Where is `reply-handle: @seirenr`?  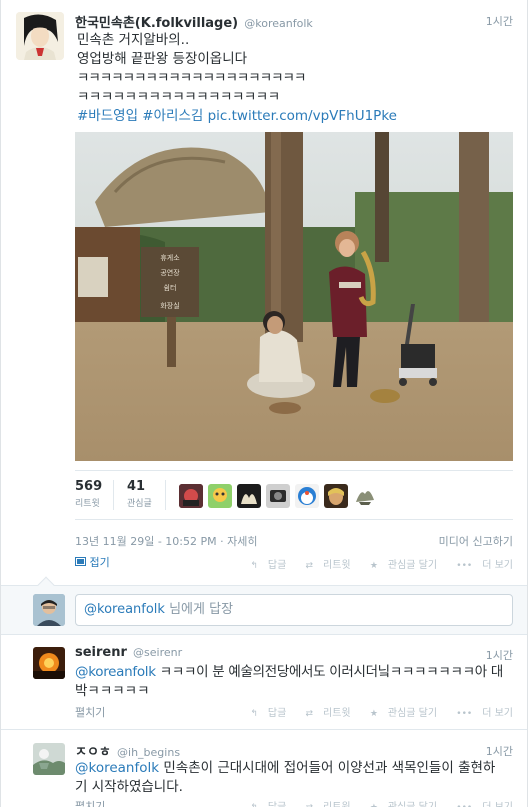 reply-handle: @seirenr is located at coordinates (157, 652).